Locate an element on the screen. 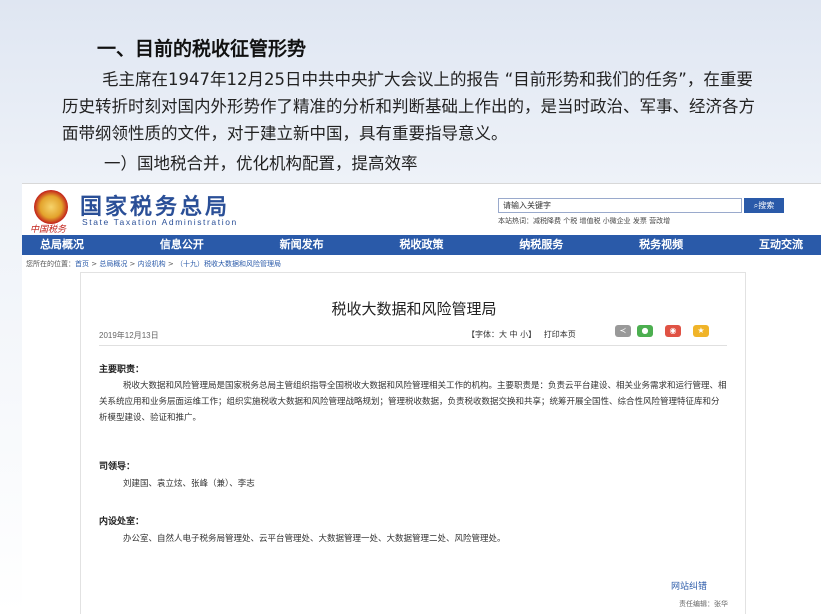 The width and height of the screenshot is (821, 614). article-tools: 【字体：大 中 小】 打印本页 is located at coordinates (521, 334).